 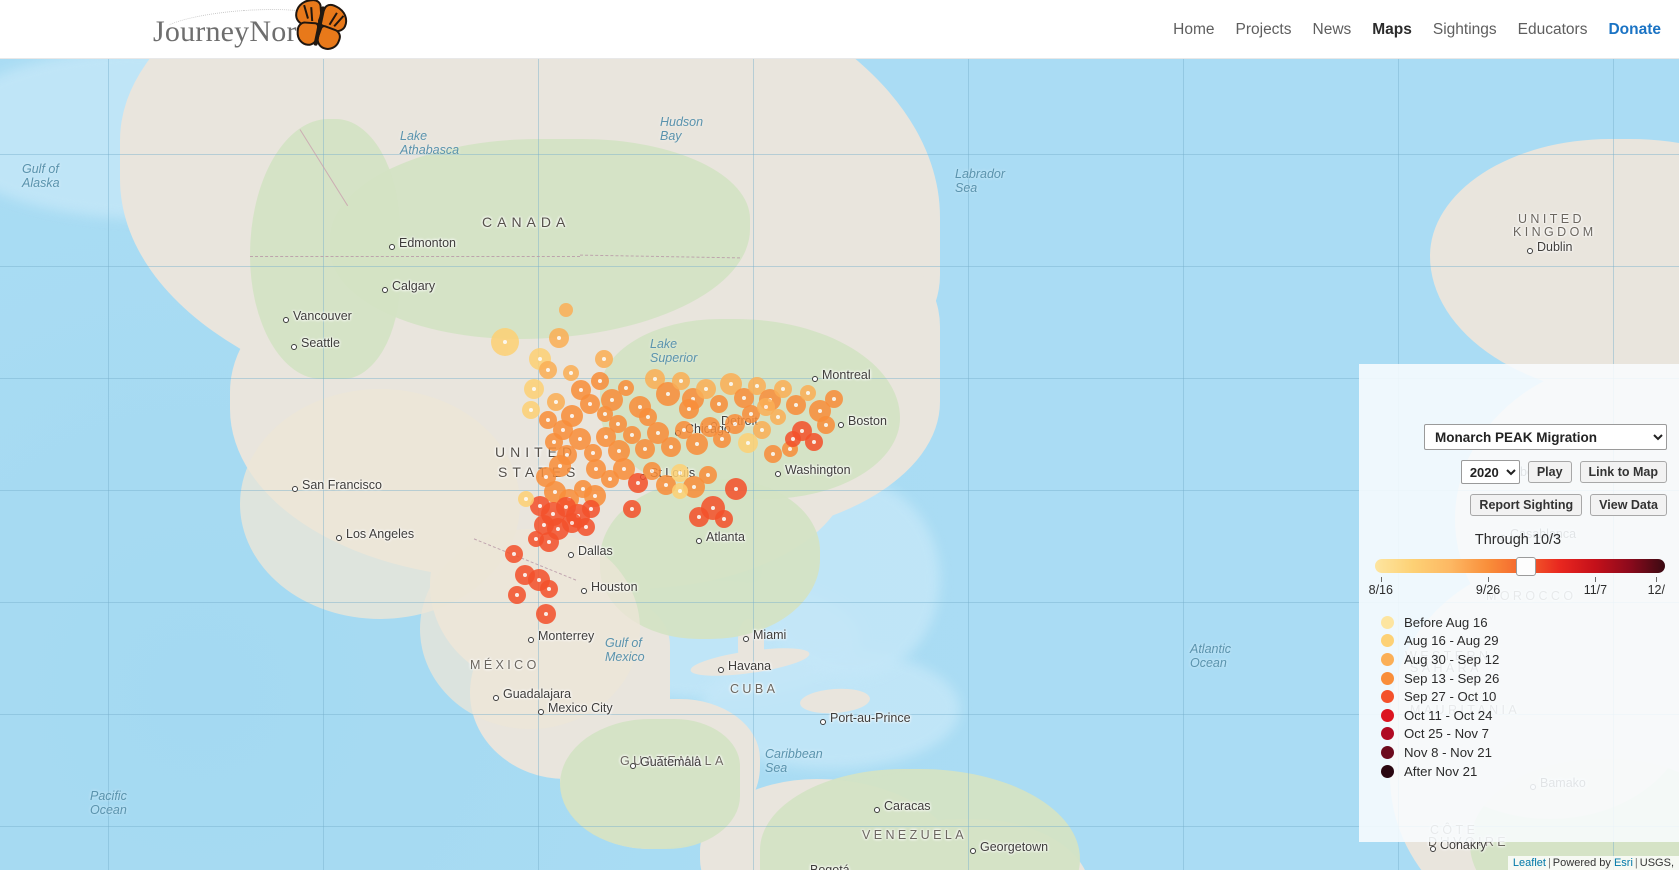 What do you see at coordinates (255, 29) in the screenshot?
I see `site-logo: JourneyNorth` at bounding box center [255, 29].